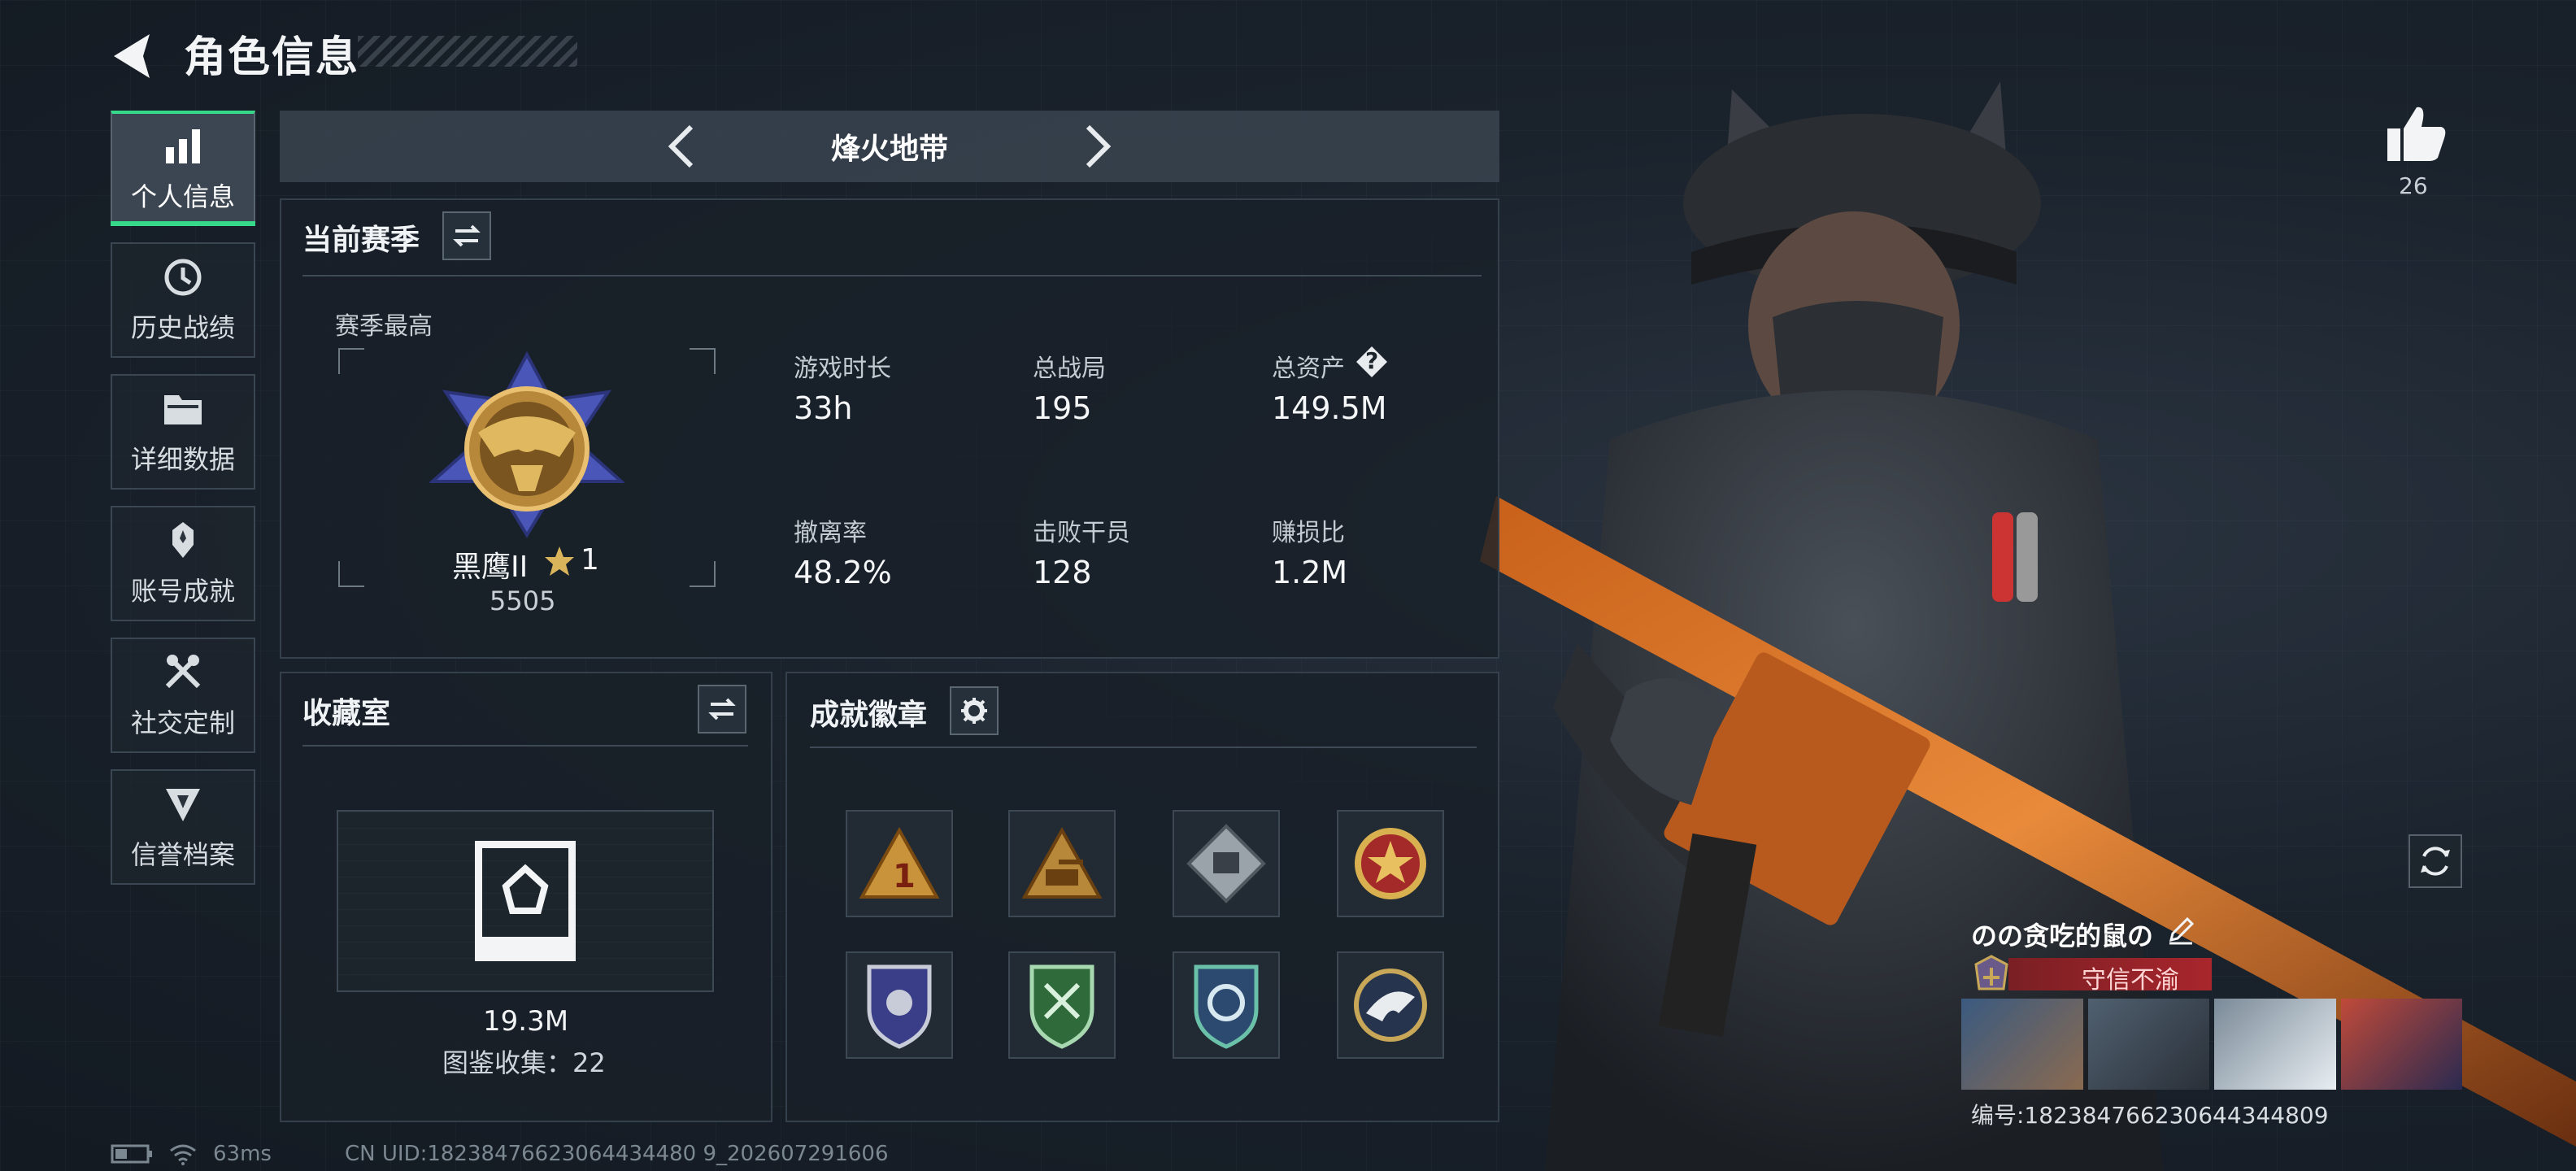 The height and width of the screenshot is (1171, 2576). I want to click on chevron-left-icon, so click(684, 147).